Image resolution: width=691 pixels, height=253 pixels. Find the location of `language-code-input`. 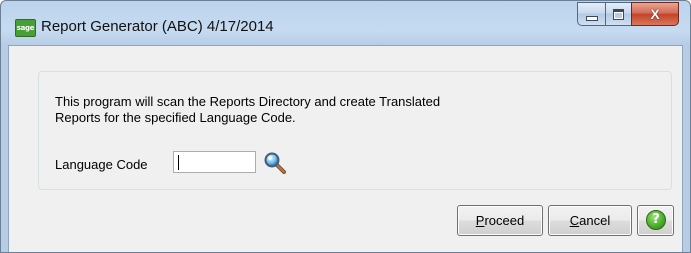

language-code-input is located at coordinates (214, 162).